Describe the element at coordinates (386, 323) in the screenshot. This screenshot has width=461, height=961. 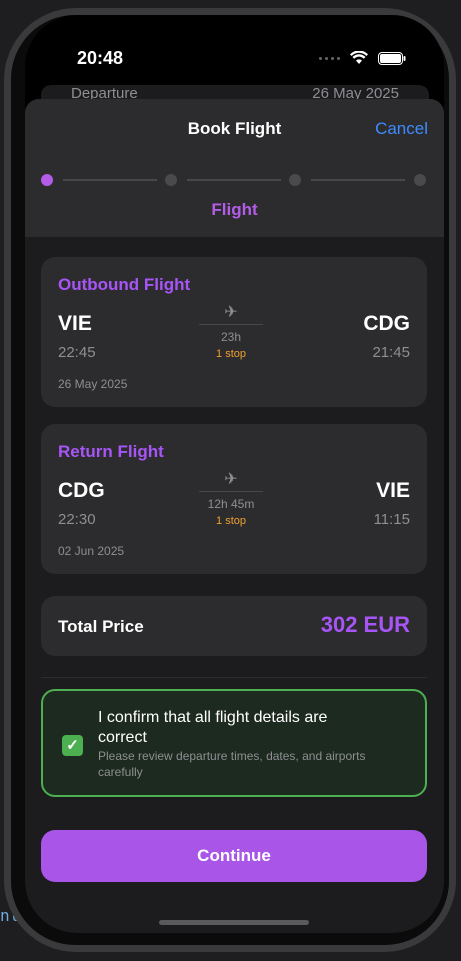
I see `outbound-to-code: CDG` at that location.